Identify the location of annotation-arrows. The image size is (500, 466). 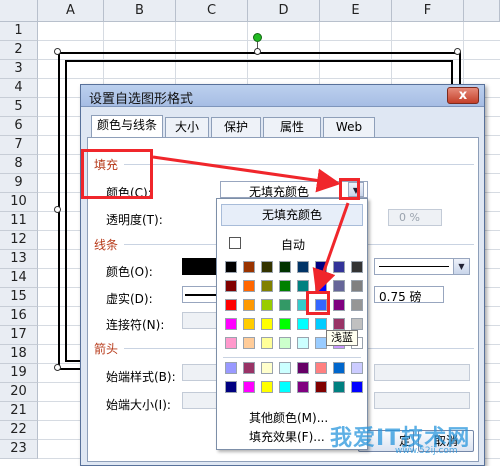
(251, 224).